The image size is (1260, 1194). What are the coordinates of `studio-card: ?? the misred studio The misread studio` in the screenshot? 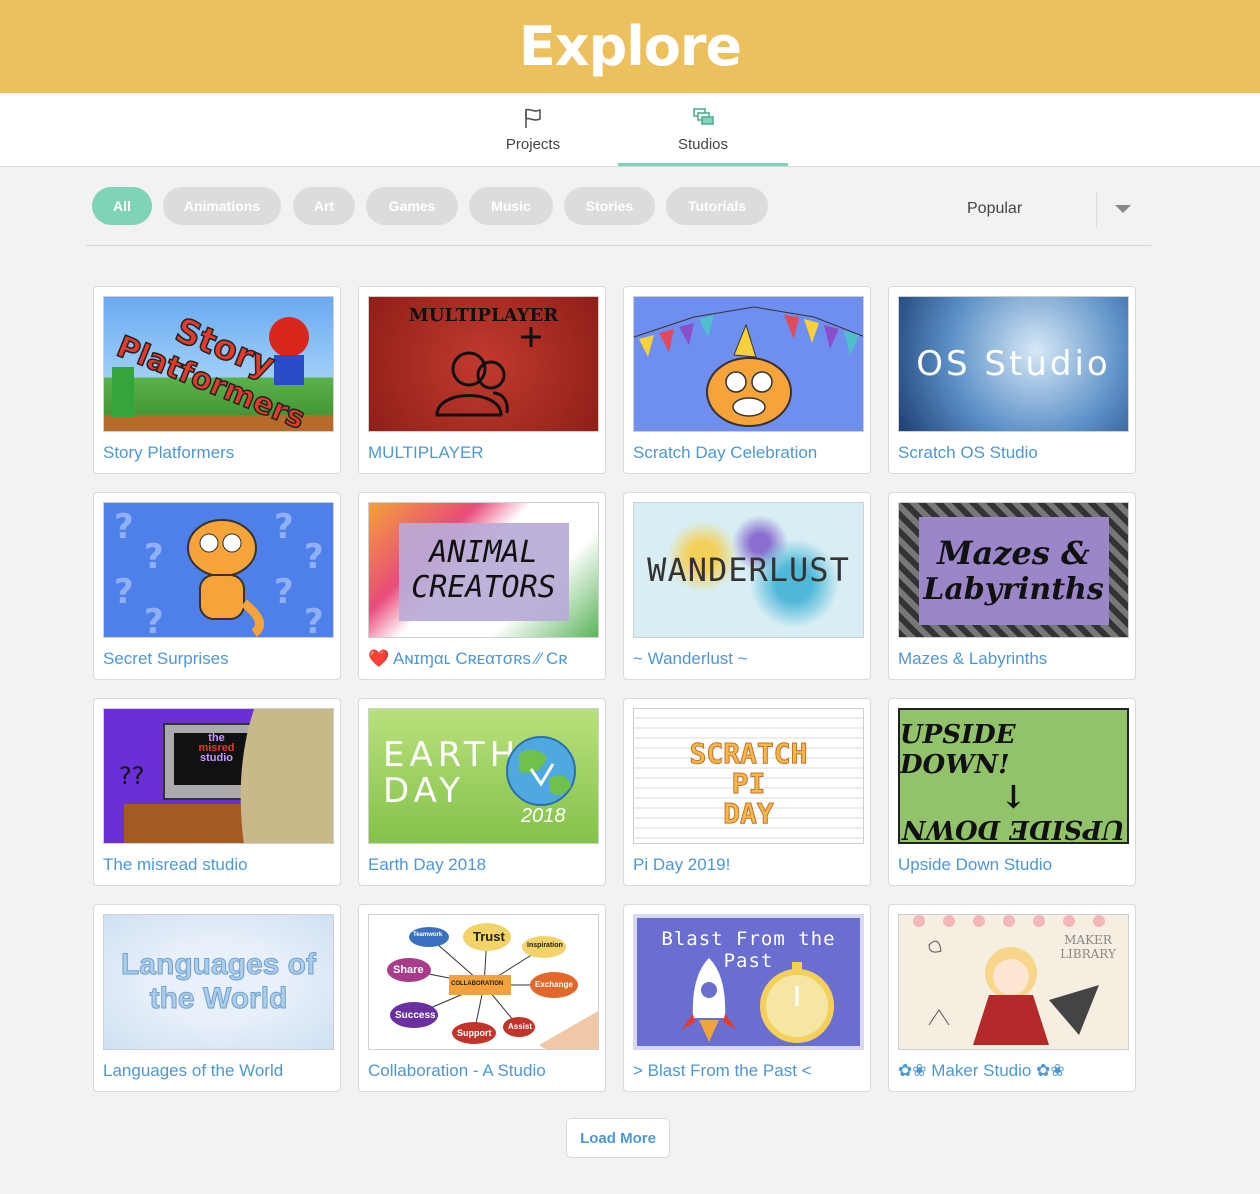 It's located at (217, 792).